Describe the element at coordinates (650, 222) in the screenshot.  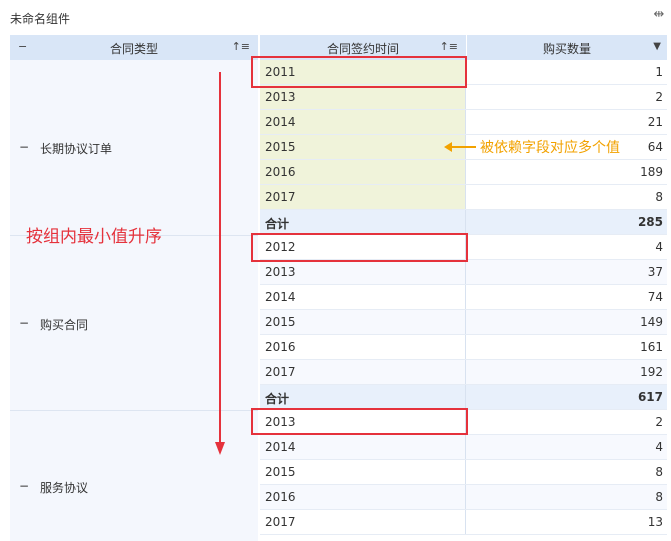
I see `total-value: 285` at that location.